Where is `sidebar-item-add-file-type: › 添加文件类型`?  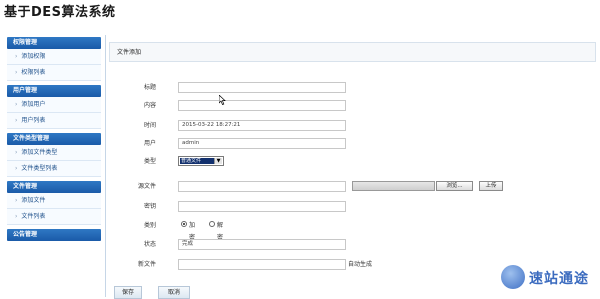
sidebar-item-add-file-type: › 添加文件类型 is located at coordinates (54, 153).